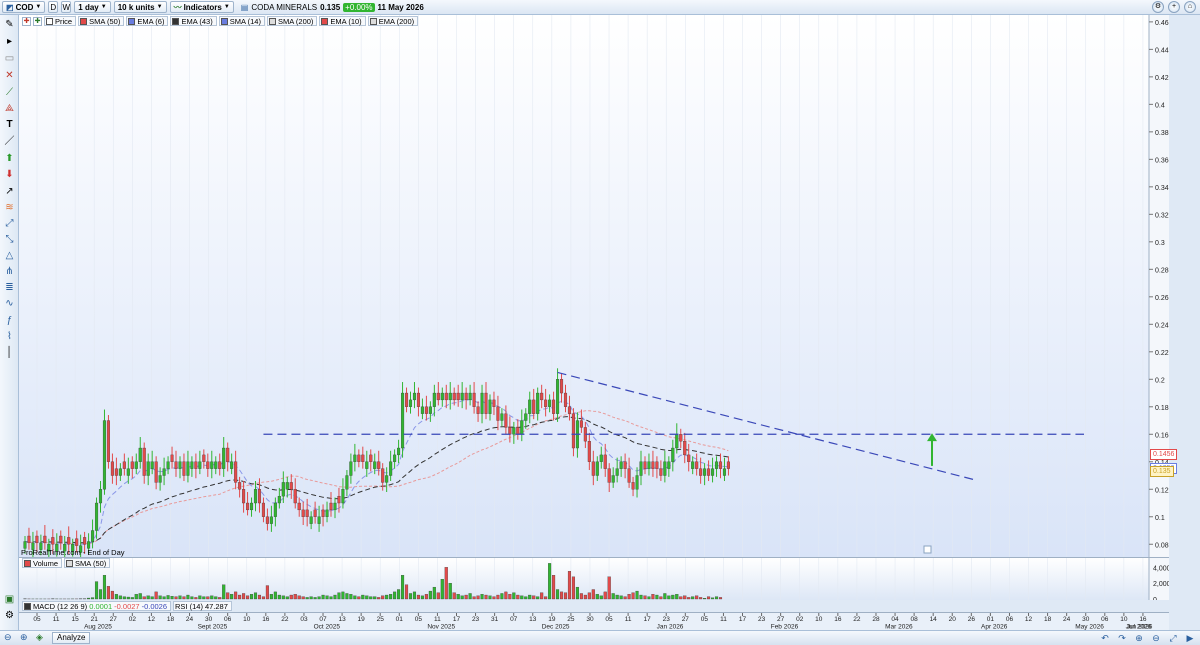 This screenshot has height=645, width=1200. Describe the element at coordinates (9, 108) in the screenshot. I see `channel-icon: ⟁` at that location.